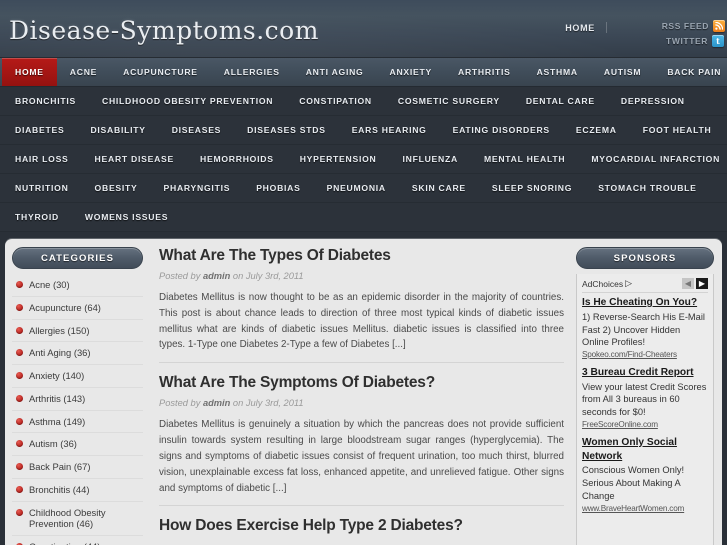 The image size is (727, 545). Describe the element at coordinates (645, 354) in the screenshot. I see `ad-url-link: Spokeo.com/Find-Cheaters` at that location.